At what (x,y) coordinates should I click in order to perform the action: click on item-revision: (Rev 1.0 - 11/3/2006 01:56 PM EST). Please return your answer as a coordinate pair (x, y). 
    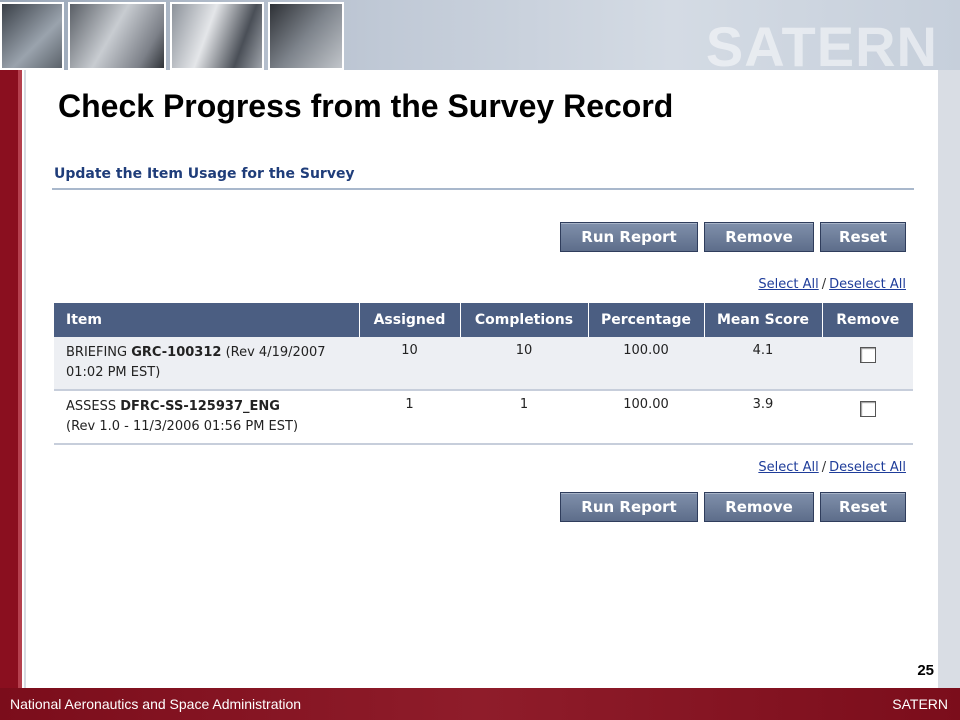
    Looking at the image, I should click on (182, 426).